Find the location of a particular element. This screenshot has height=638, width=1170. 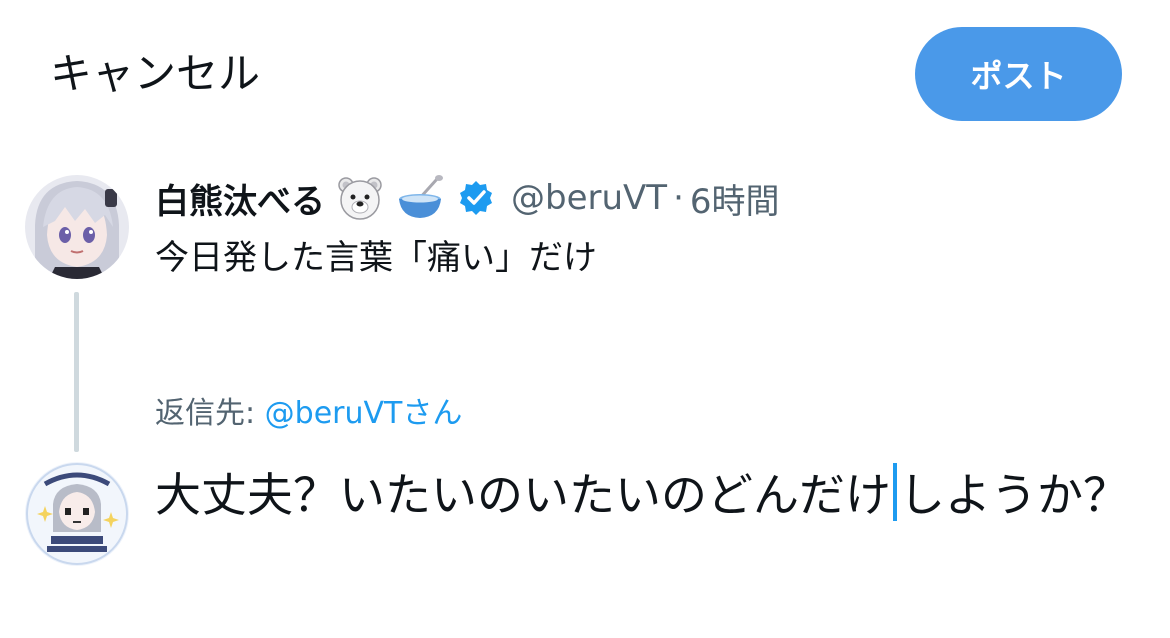

text-caret is located at coordinates (895, 492).